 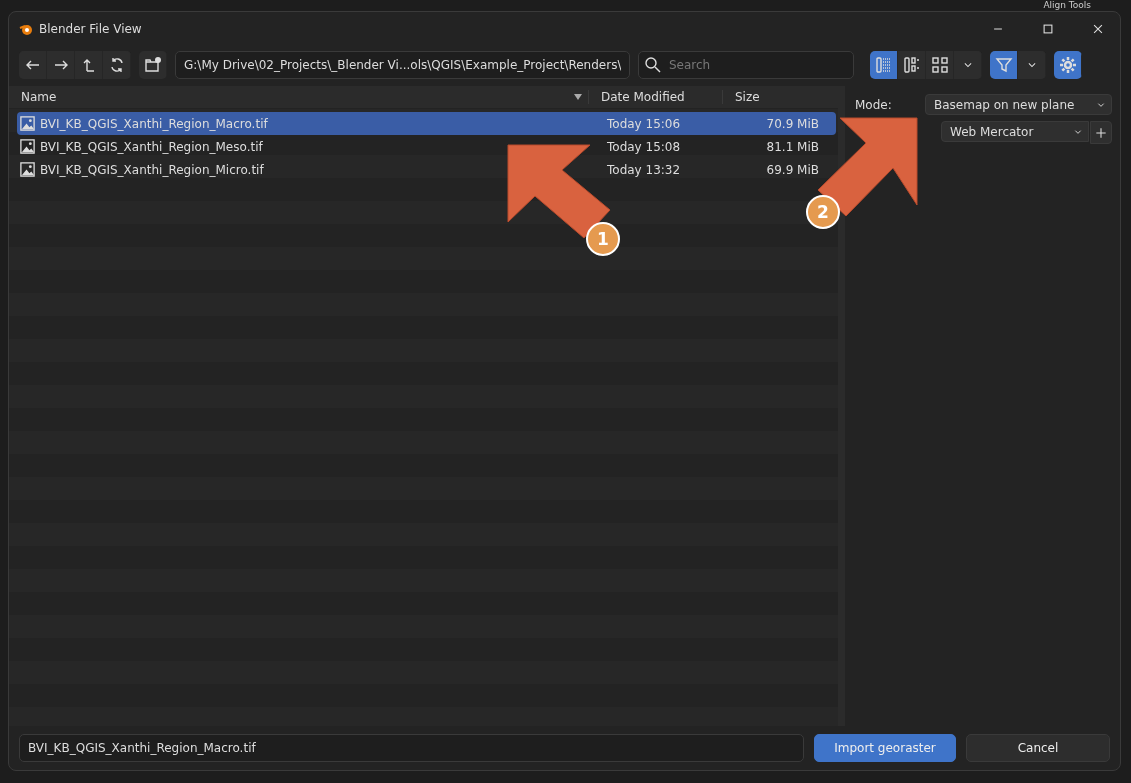 I want to click on settings-button, so click(x=1068, y=65).